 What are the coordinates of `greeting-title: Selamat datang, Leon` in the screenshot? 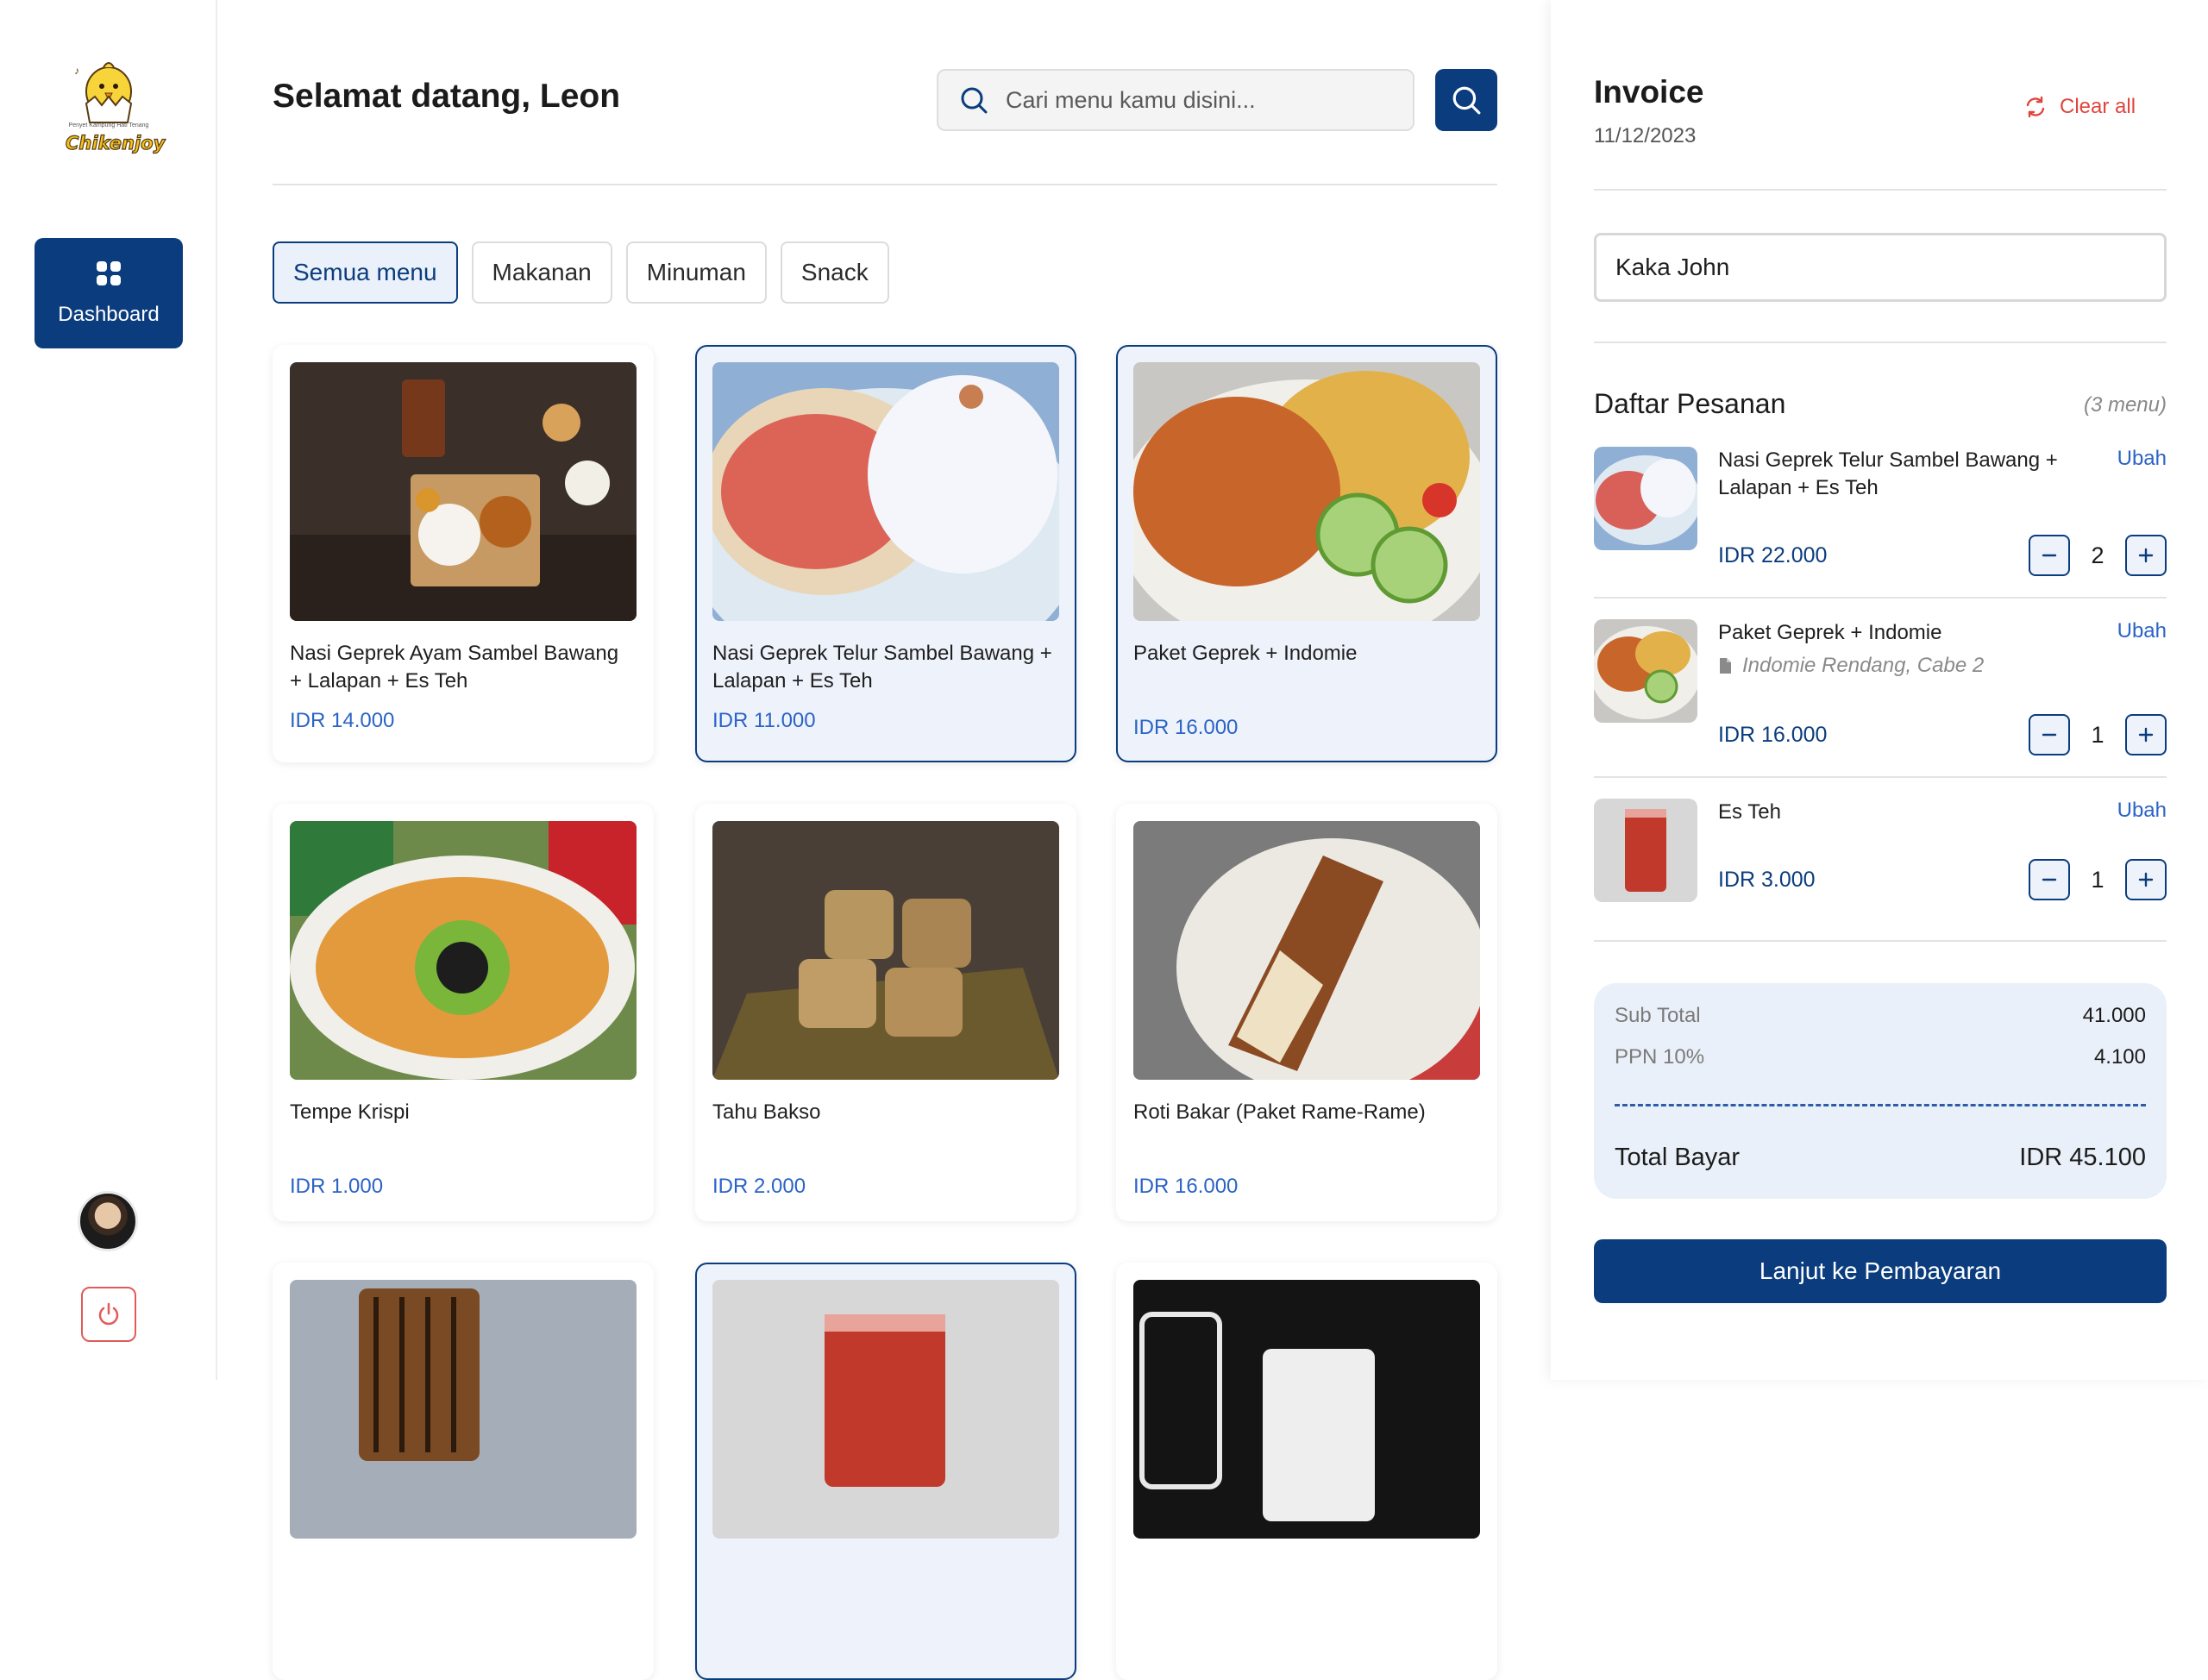 It's located at (447, 97).